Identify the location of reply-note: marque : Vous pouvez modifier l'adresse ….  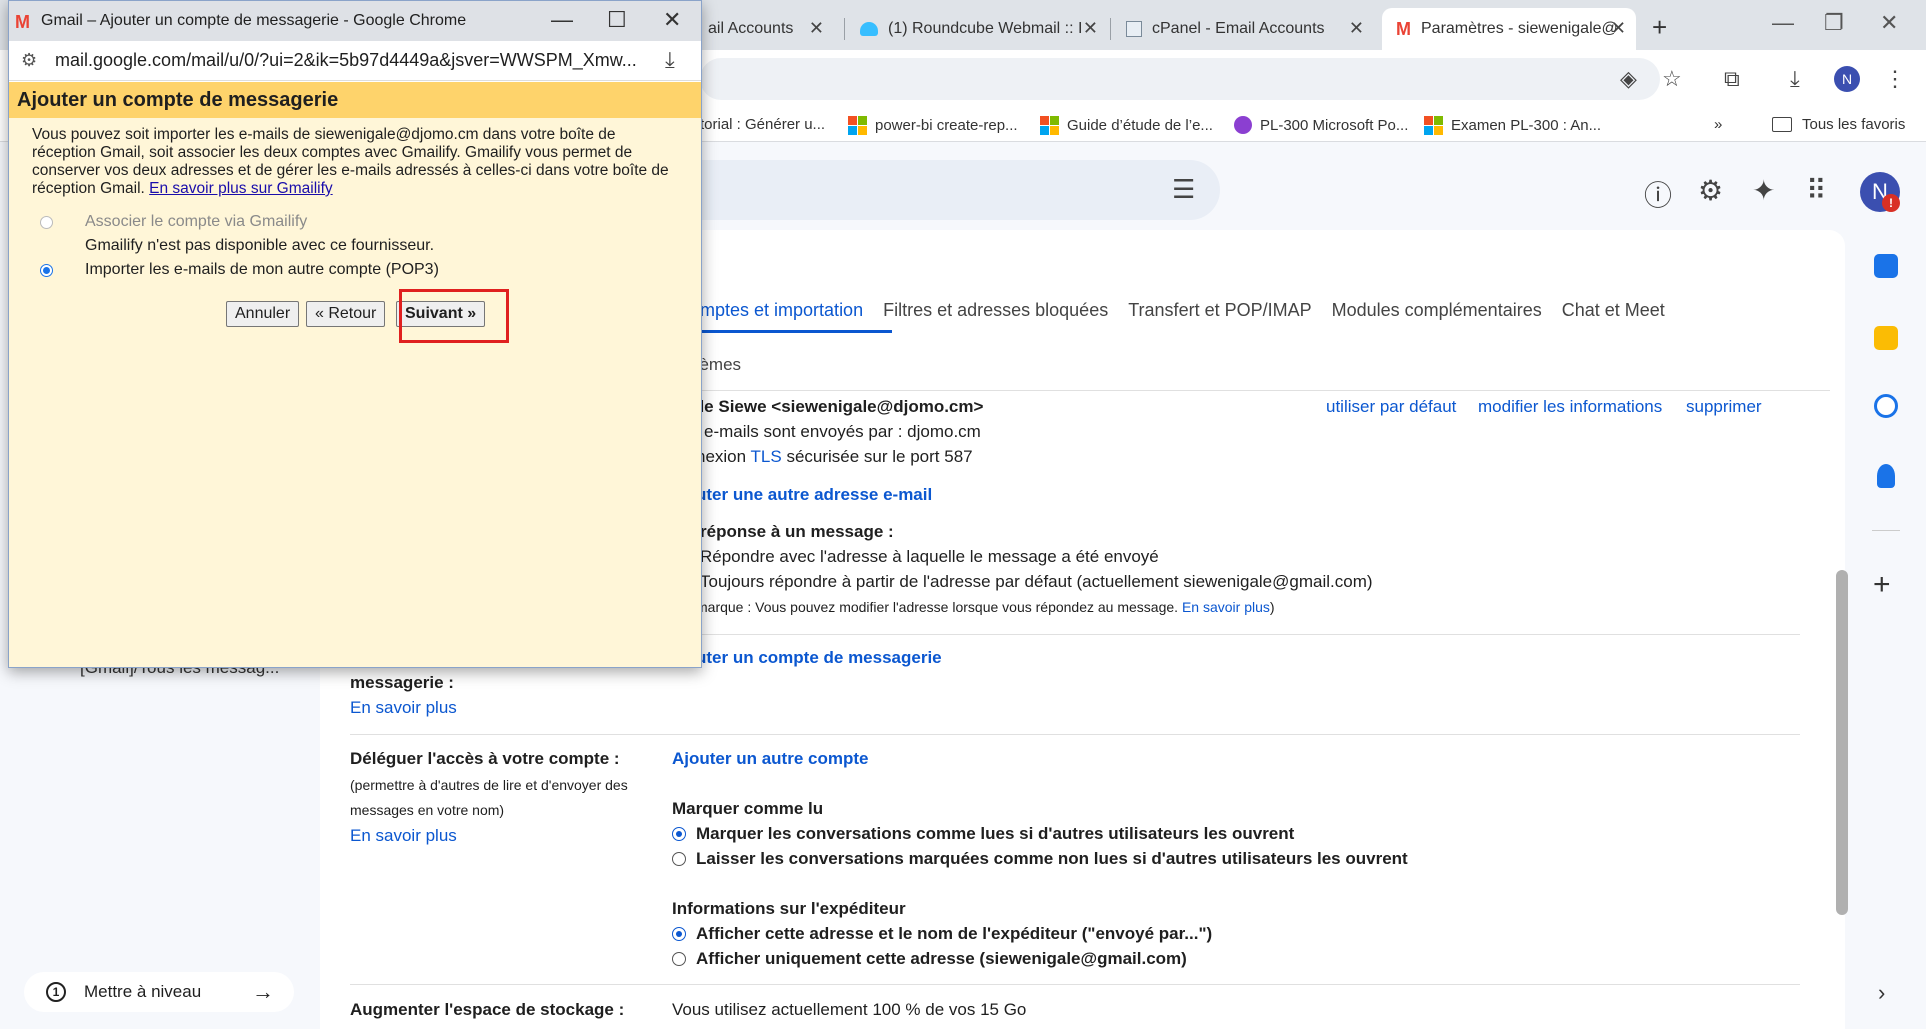
(985, 607).